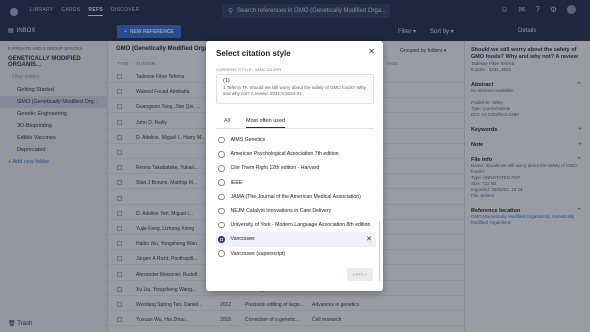 This screenshot has width=590, height=332. Describe the element at coordinates (369, 239) in the screenshot. I see `clear-selection-icon: ✕` at that location.